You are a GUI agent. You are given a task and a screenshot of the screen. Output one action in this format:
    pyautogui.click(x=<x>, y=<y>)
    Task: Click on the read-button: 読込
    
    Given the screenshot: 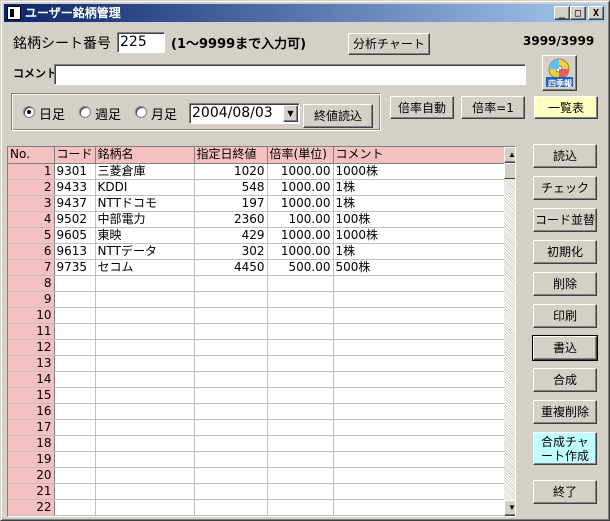 What is the action you would take?
    pyautogui.click(x=565, y=156)
    